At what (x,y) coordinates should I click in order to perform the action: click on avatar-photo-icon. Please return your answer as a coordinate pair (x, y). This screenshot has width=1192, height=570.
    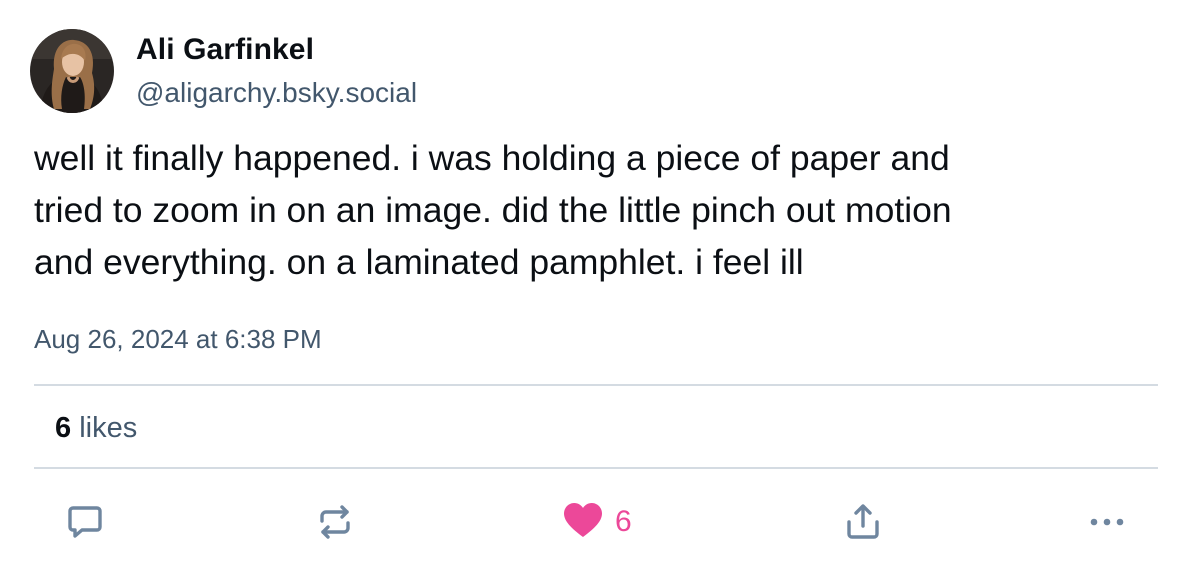
    Looking at the image, I should click on (72, 71).